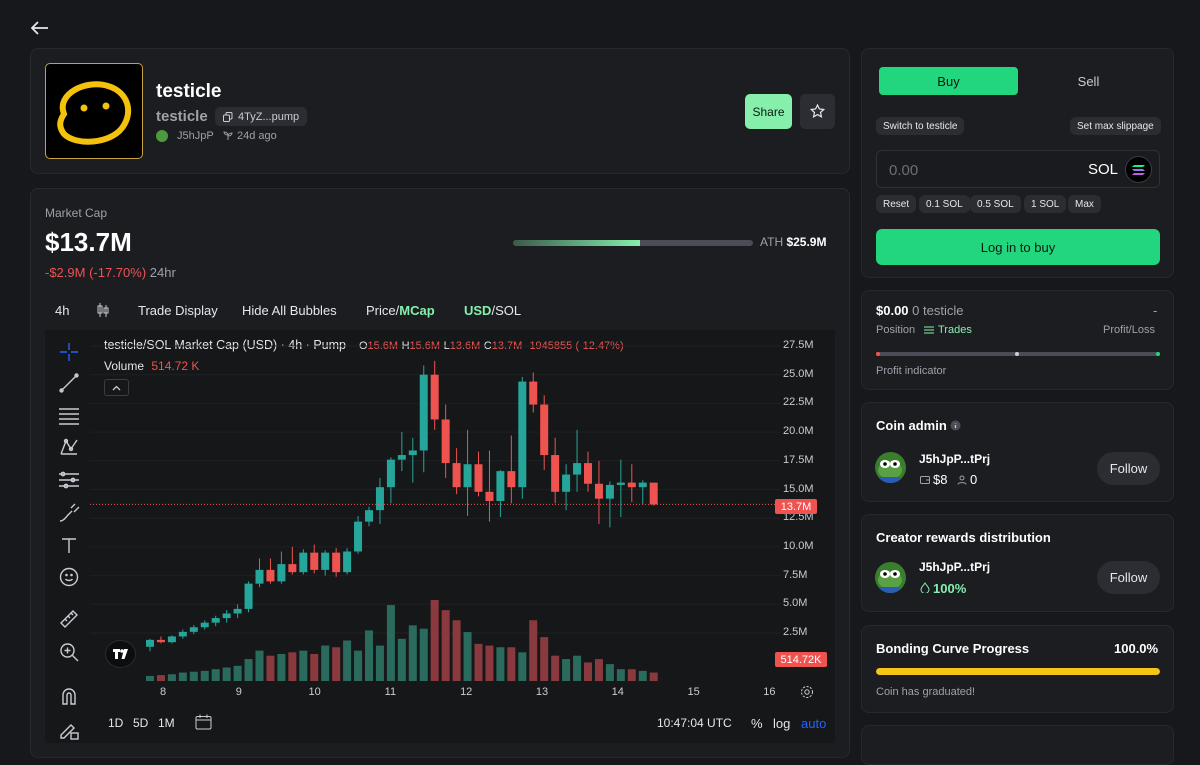  What do you see at coordinates (69, 577) in the screenshot?
I see `emoji-tool` at bounding box center [69, 577].